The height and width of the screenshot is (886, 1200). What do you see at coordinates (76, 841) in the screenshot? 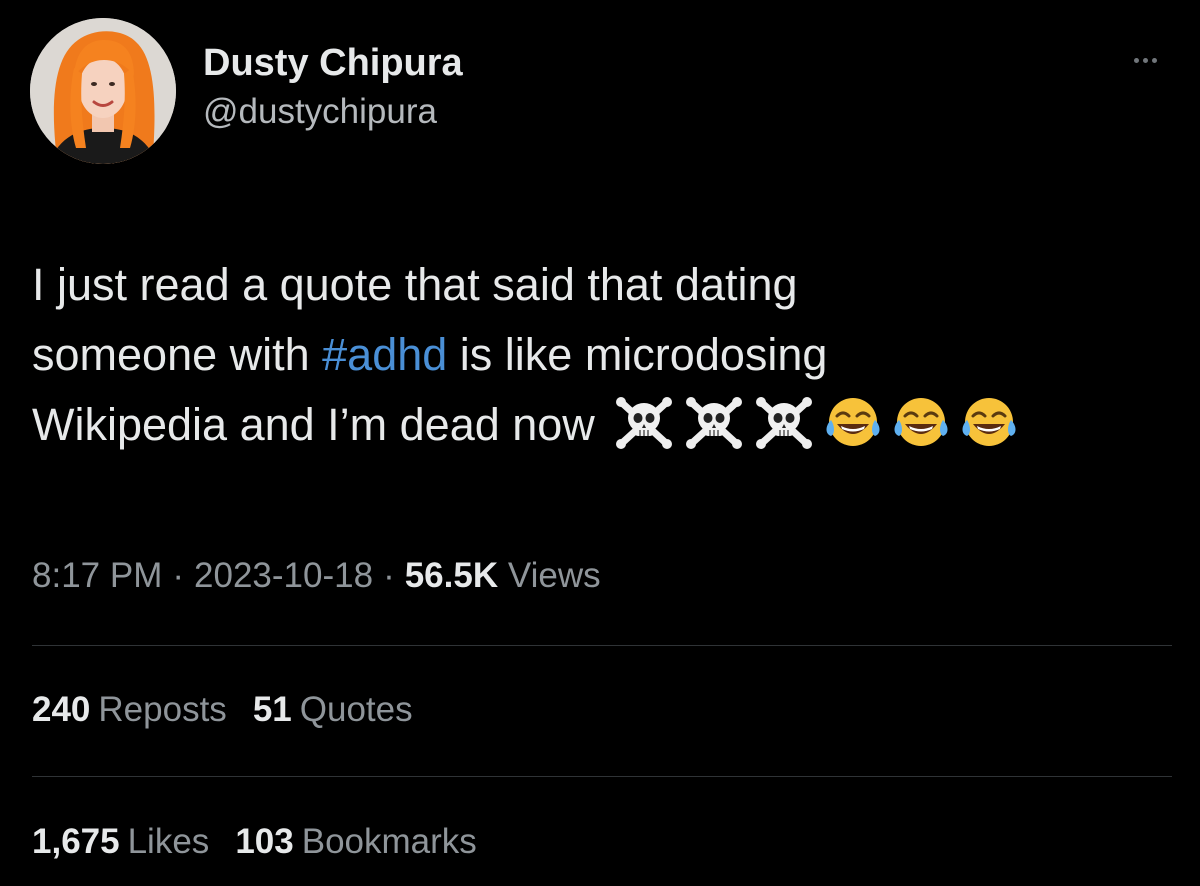
I see `likes-count: 1,675` at bounding box center [76, 841].